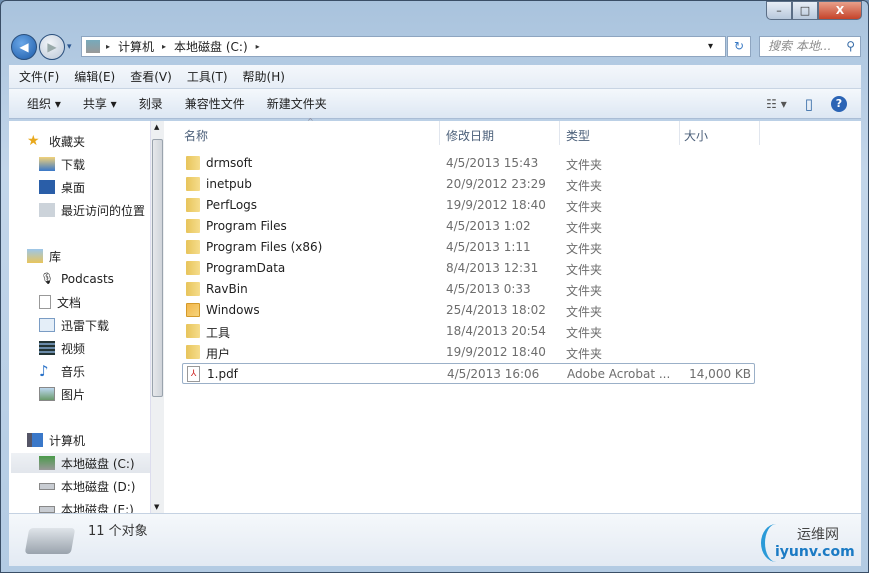  What do you see at coordinates (156, 127) in the screenshot?
I see `scroll-up-icon: ▲` at bounding box center [156, 127].